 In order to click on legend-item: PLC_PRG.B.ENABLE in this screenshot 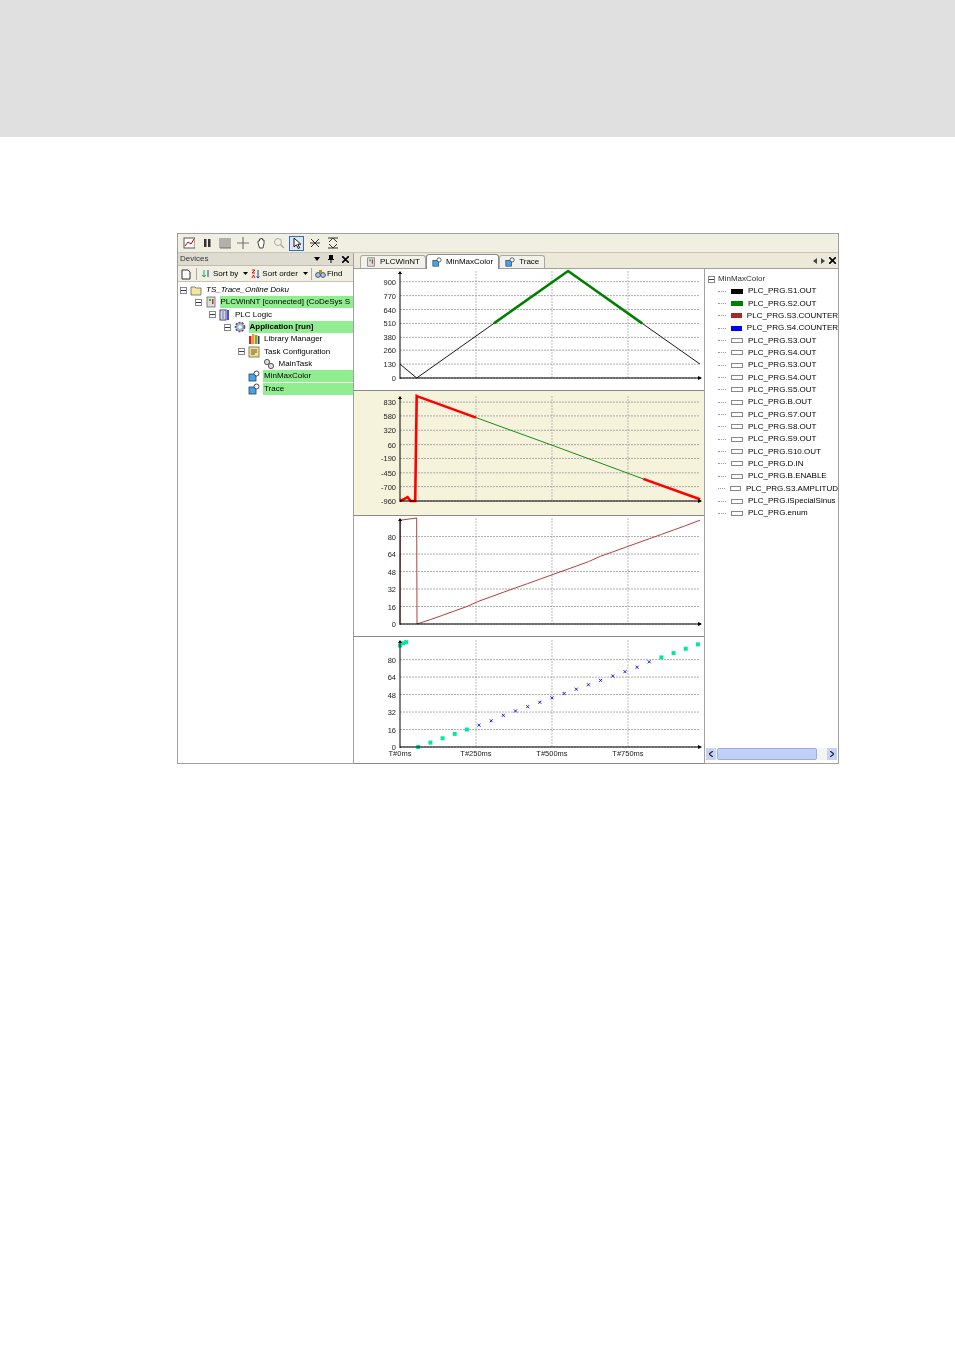, I will do `click(787, 476)`.